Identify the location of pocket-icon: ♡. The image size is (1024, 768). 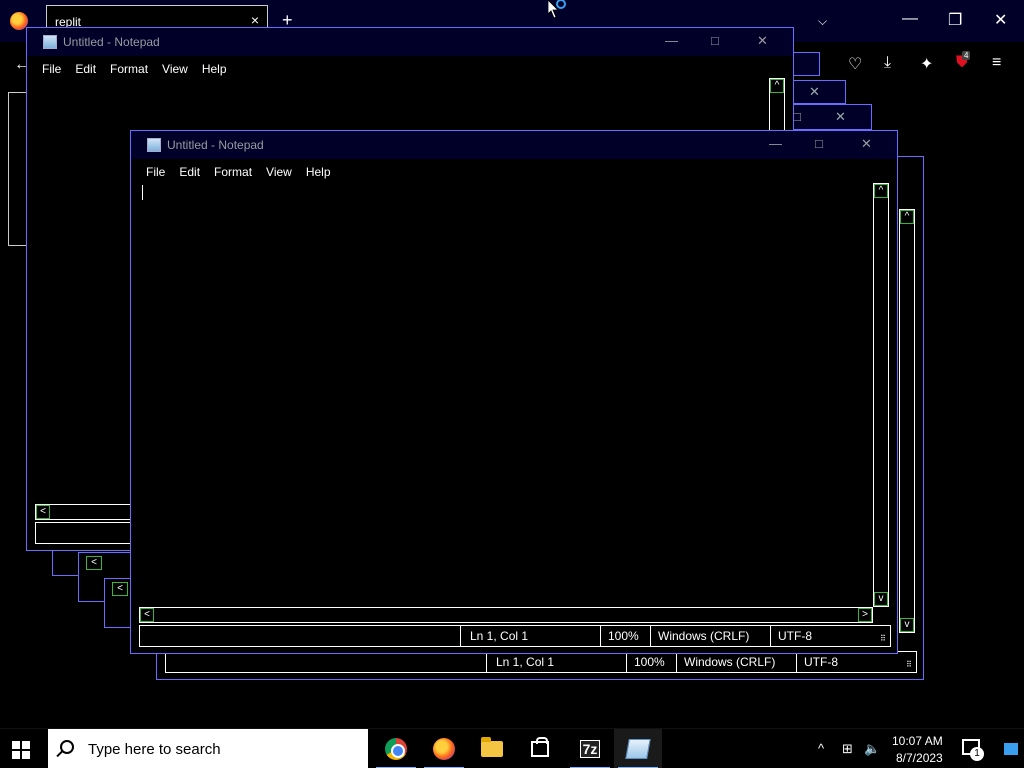
(855, 64).